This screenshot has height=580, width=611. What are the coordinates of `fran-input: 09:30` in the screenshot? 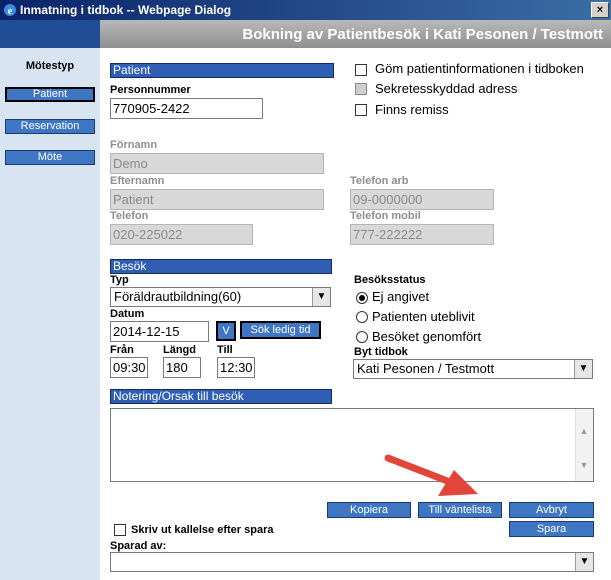 It's located at (129, 367).